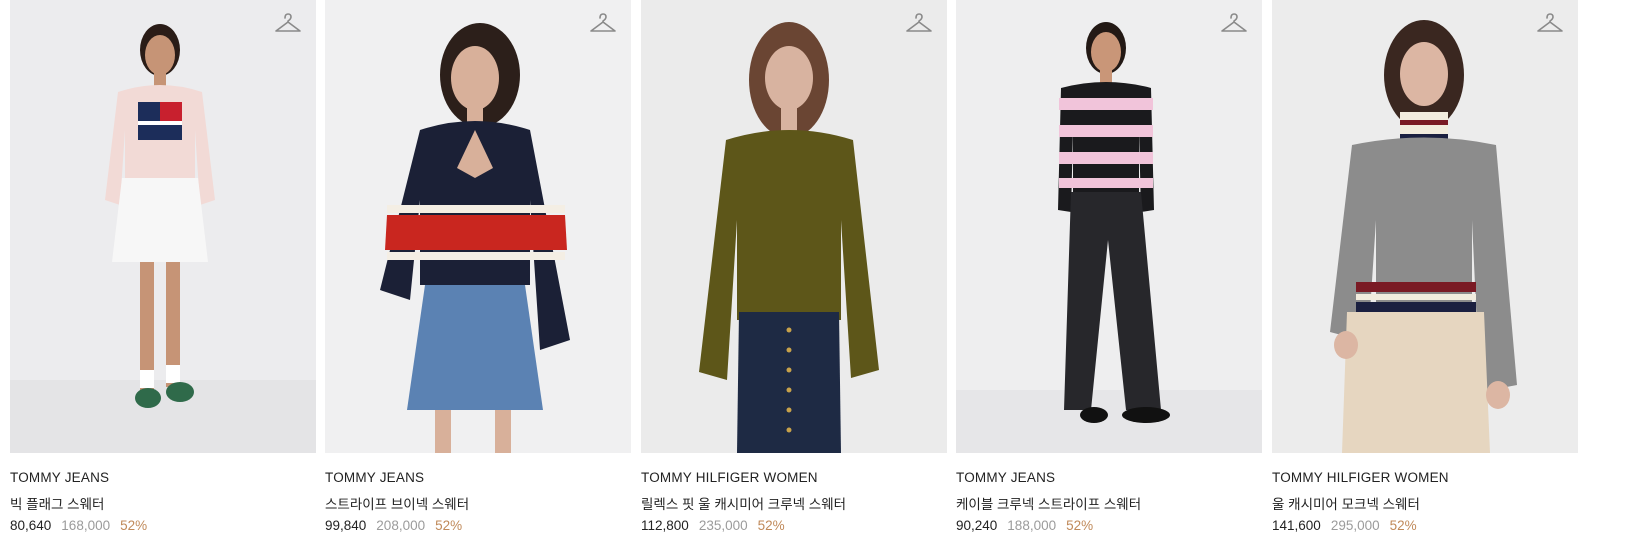 The height and width of the screenshot is (546, 1628). Describe the element at coordinates (86, 525) in the screenshot. I see `original-price: 168,000` at that location.